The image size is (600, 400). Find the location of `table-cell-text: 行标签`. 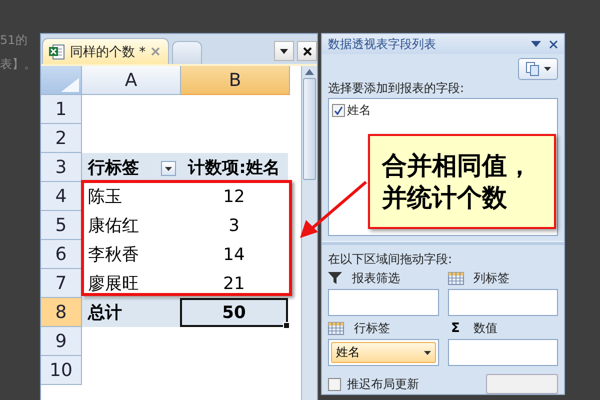

table-cell-text: 行标签 is located at coordinates (113, 168).